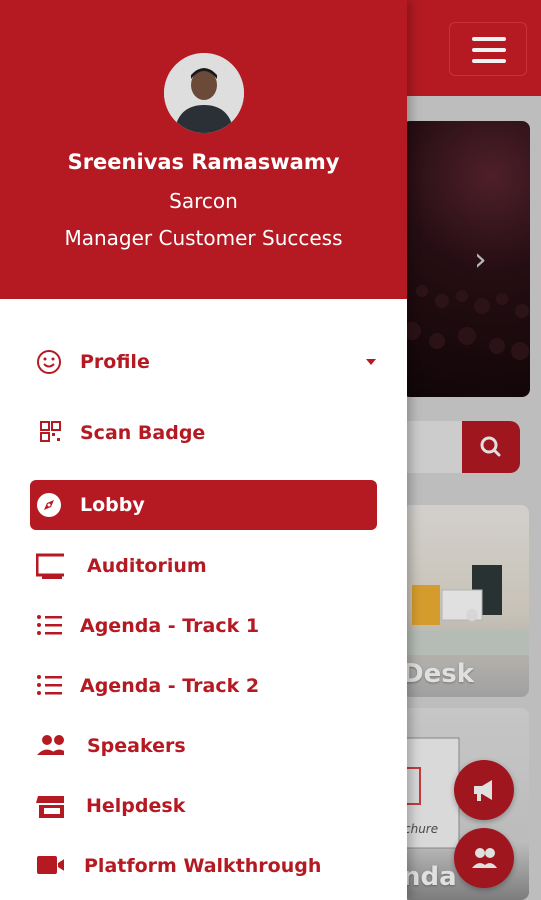 This screenshot has width=541, height=900. What do you see at coordinates (203, 746) in the screenshot?
I see `menu-item-speakers: Speakers` at bounding box center [203, 746].